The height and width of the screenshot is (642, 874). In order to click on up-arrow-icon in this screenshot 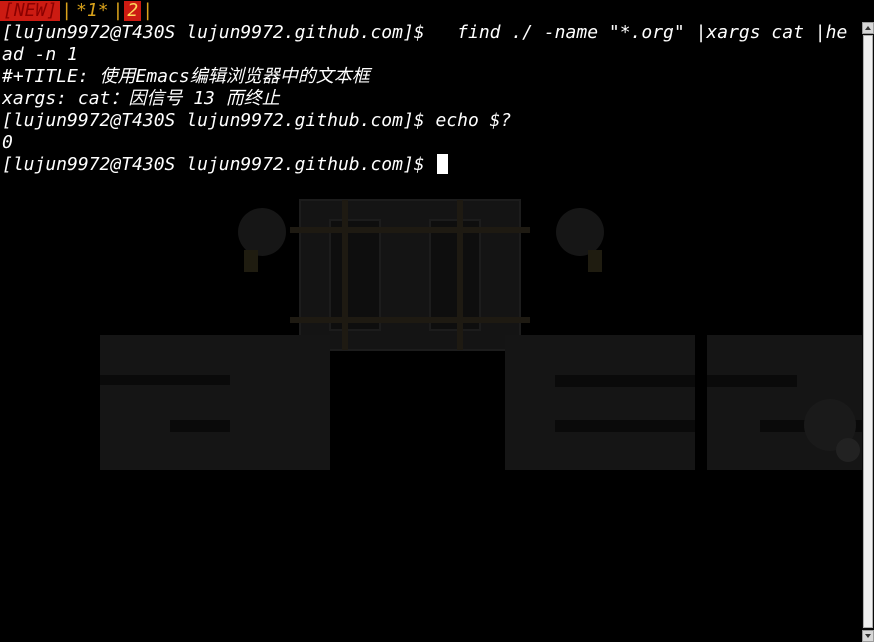, I will do `click(868, 28)`.